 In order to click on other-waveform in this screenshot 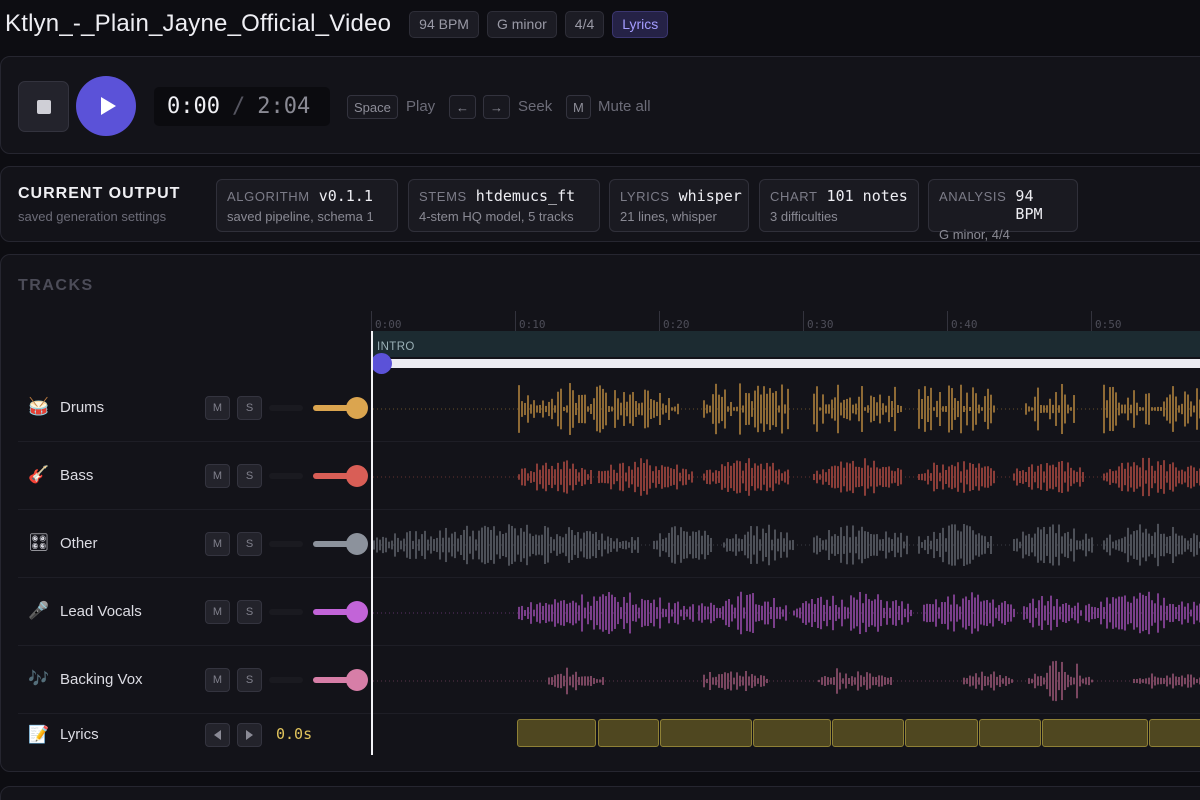, I will do `click(786, 544)`.